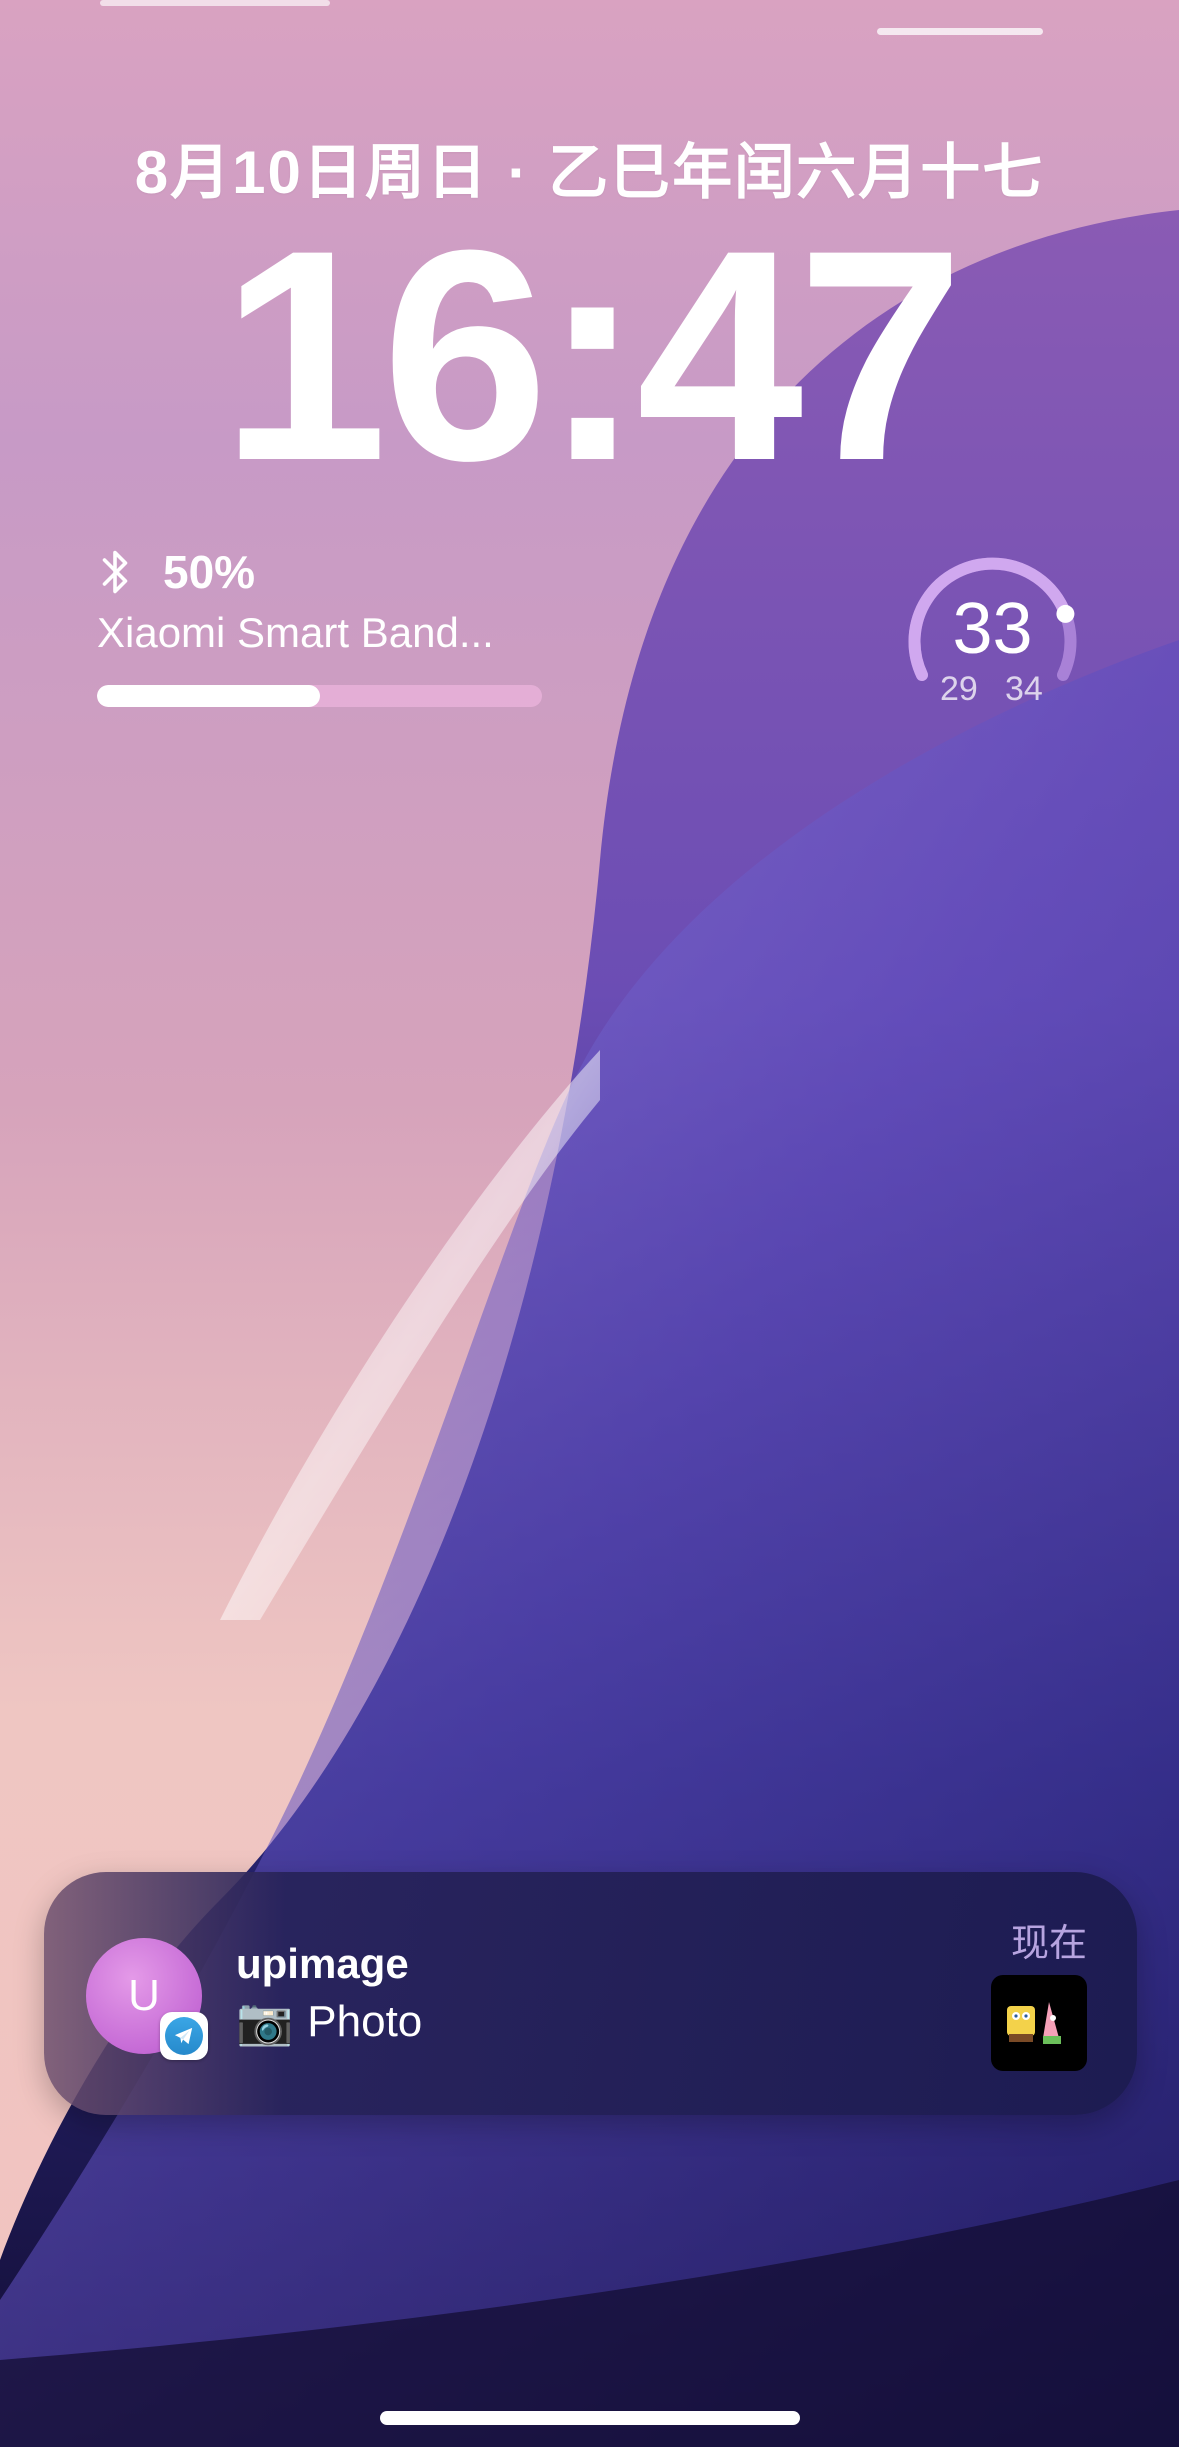  I want to click on temperature-widget: 33 29 34, so click(992, 630).